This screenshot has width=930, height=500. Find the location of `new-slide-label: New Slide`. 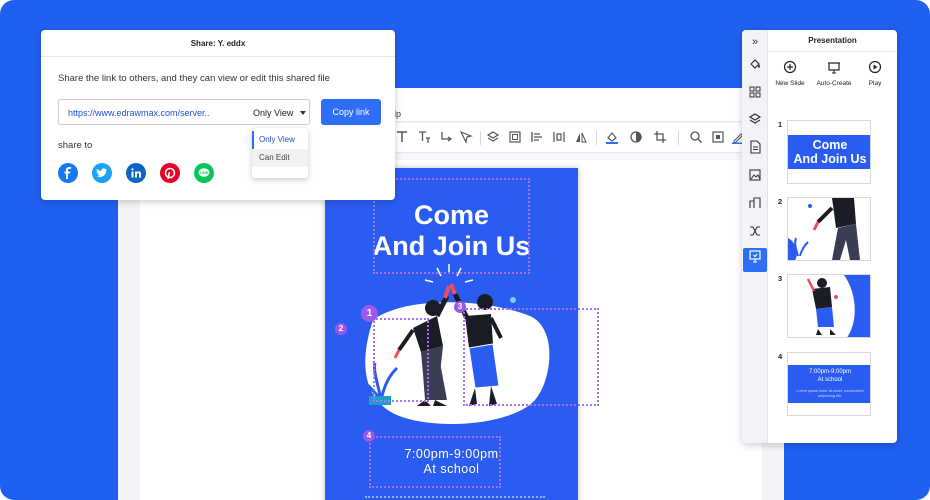

new-slide-label: New Slide is located at coordinates (790, 83).